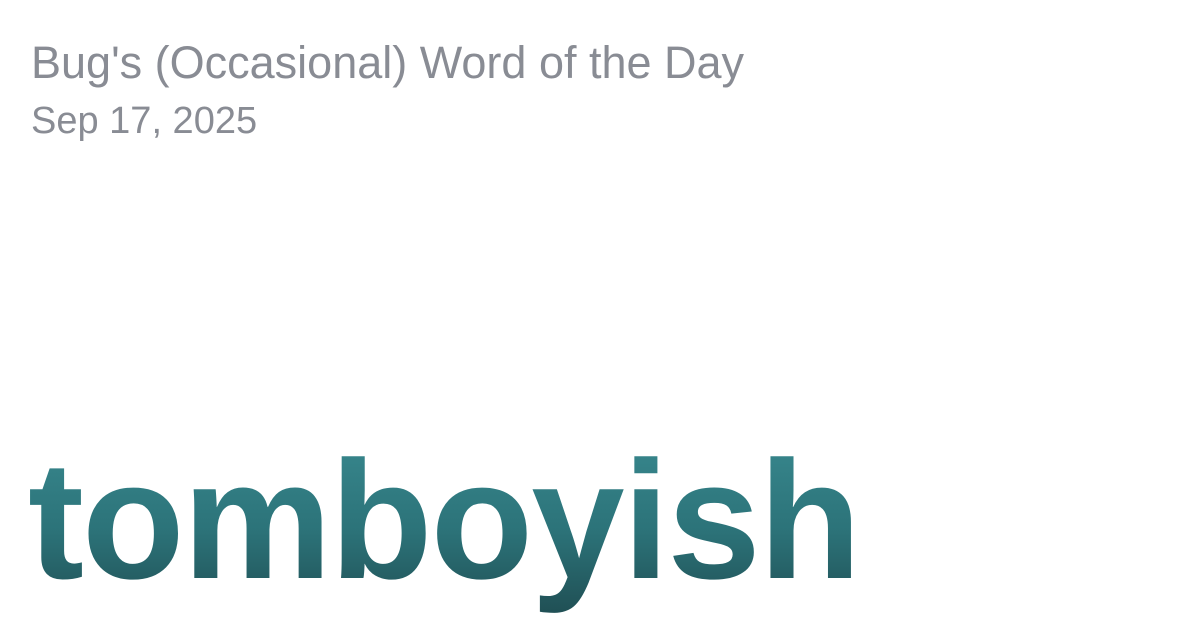 The width and height of the screenshot is (1200, 630). I want to click on site-title: Bug's (Occasional) Word of the Day, so click(388, 62).